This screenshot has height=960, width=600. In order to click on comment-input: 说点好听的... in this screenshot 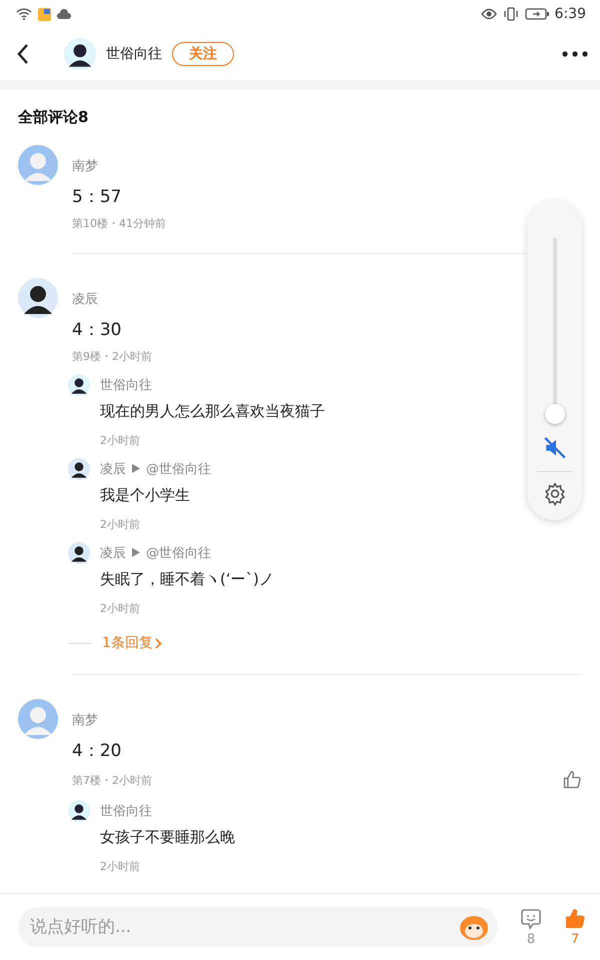, I will do `click(243, 927)`.